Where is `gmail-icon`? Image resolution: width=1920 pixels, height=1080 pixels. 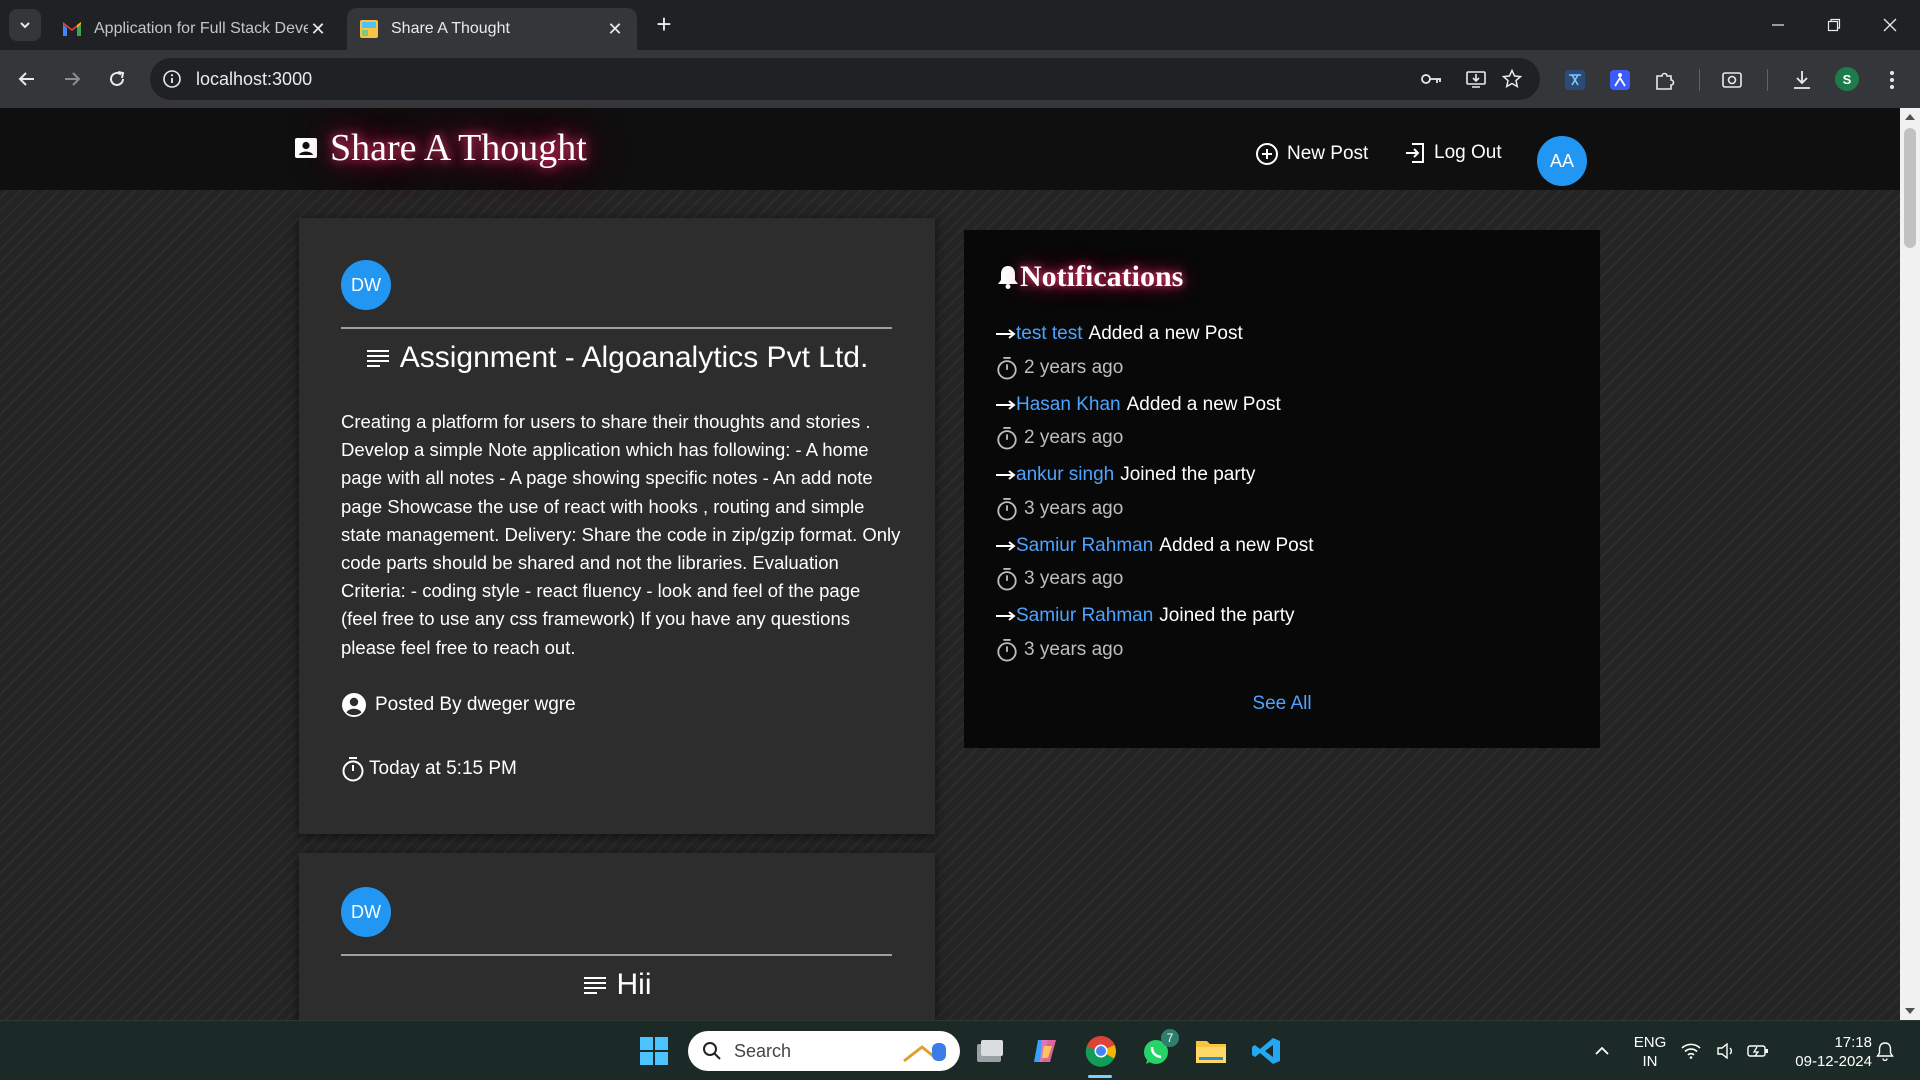 gmail-icon is located at coordinates (72, 29).